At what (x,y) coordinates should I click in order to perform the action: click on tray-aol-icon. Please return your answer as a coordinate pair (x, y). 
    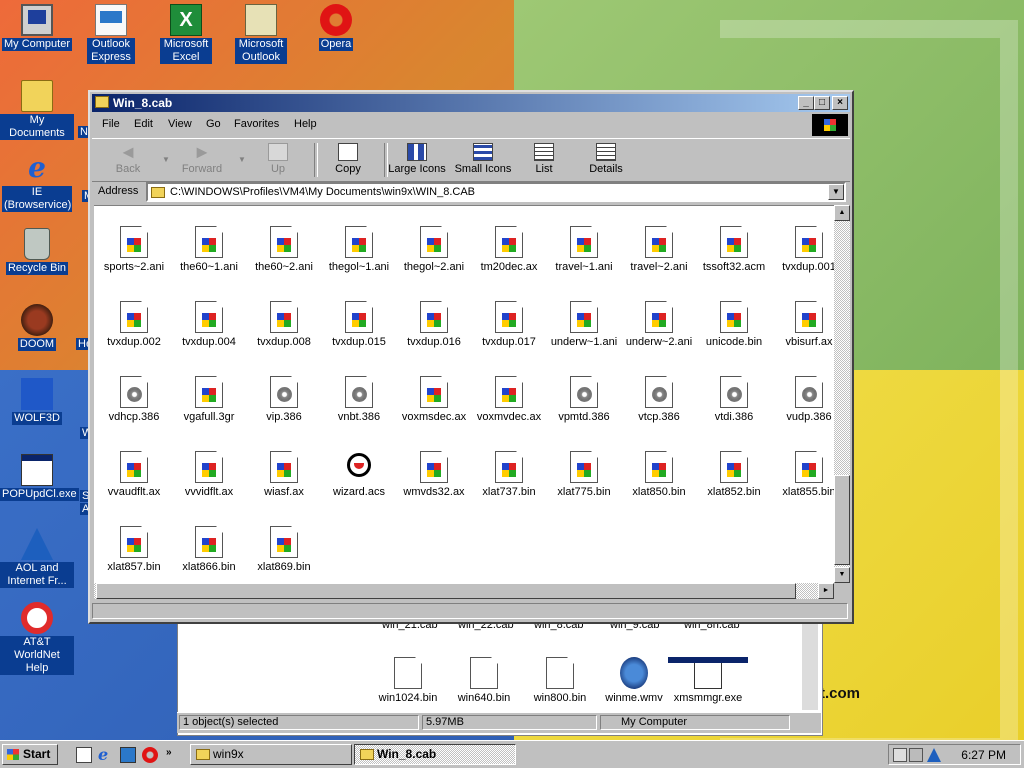
    Looking at the image, I should click on (934, 755).